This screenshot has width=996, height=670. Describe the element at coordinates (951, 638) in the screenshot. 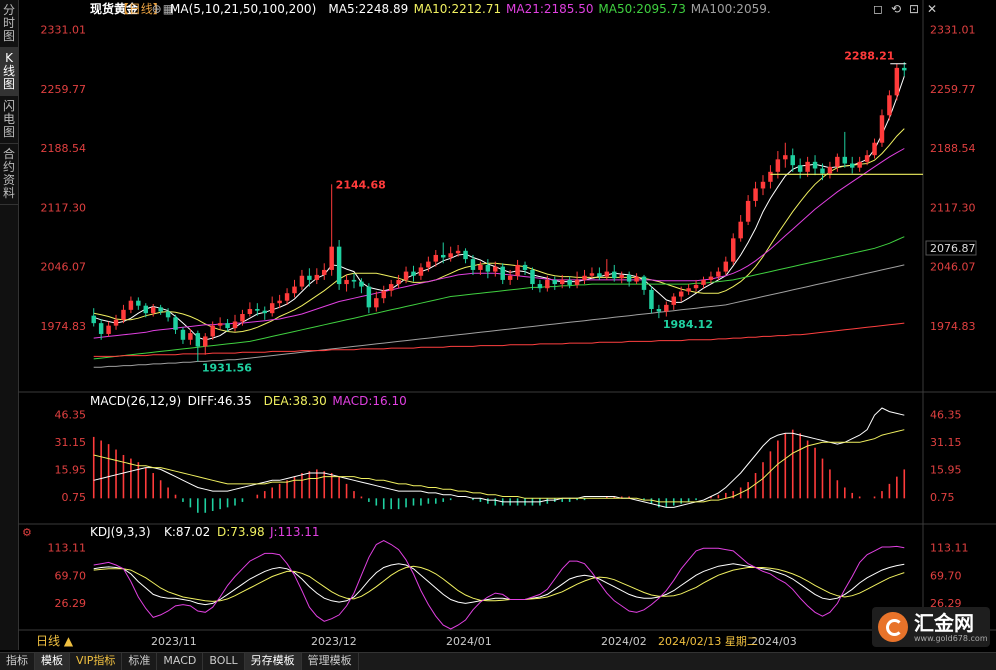

I see `logo-url: www.gold678.com` at that location.